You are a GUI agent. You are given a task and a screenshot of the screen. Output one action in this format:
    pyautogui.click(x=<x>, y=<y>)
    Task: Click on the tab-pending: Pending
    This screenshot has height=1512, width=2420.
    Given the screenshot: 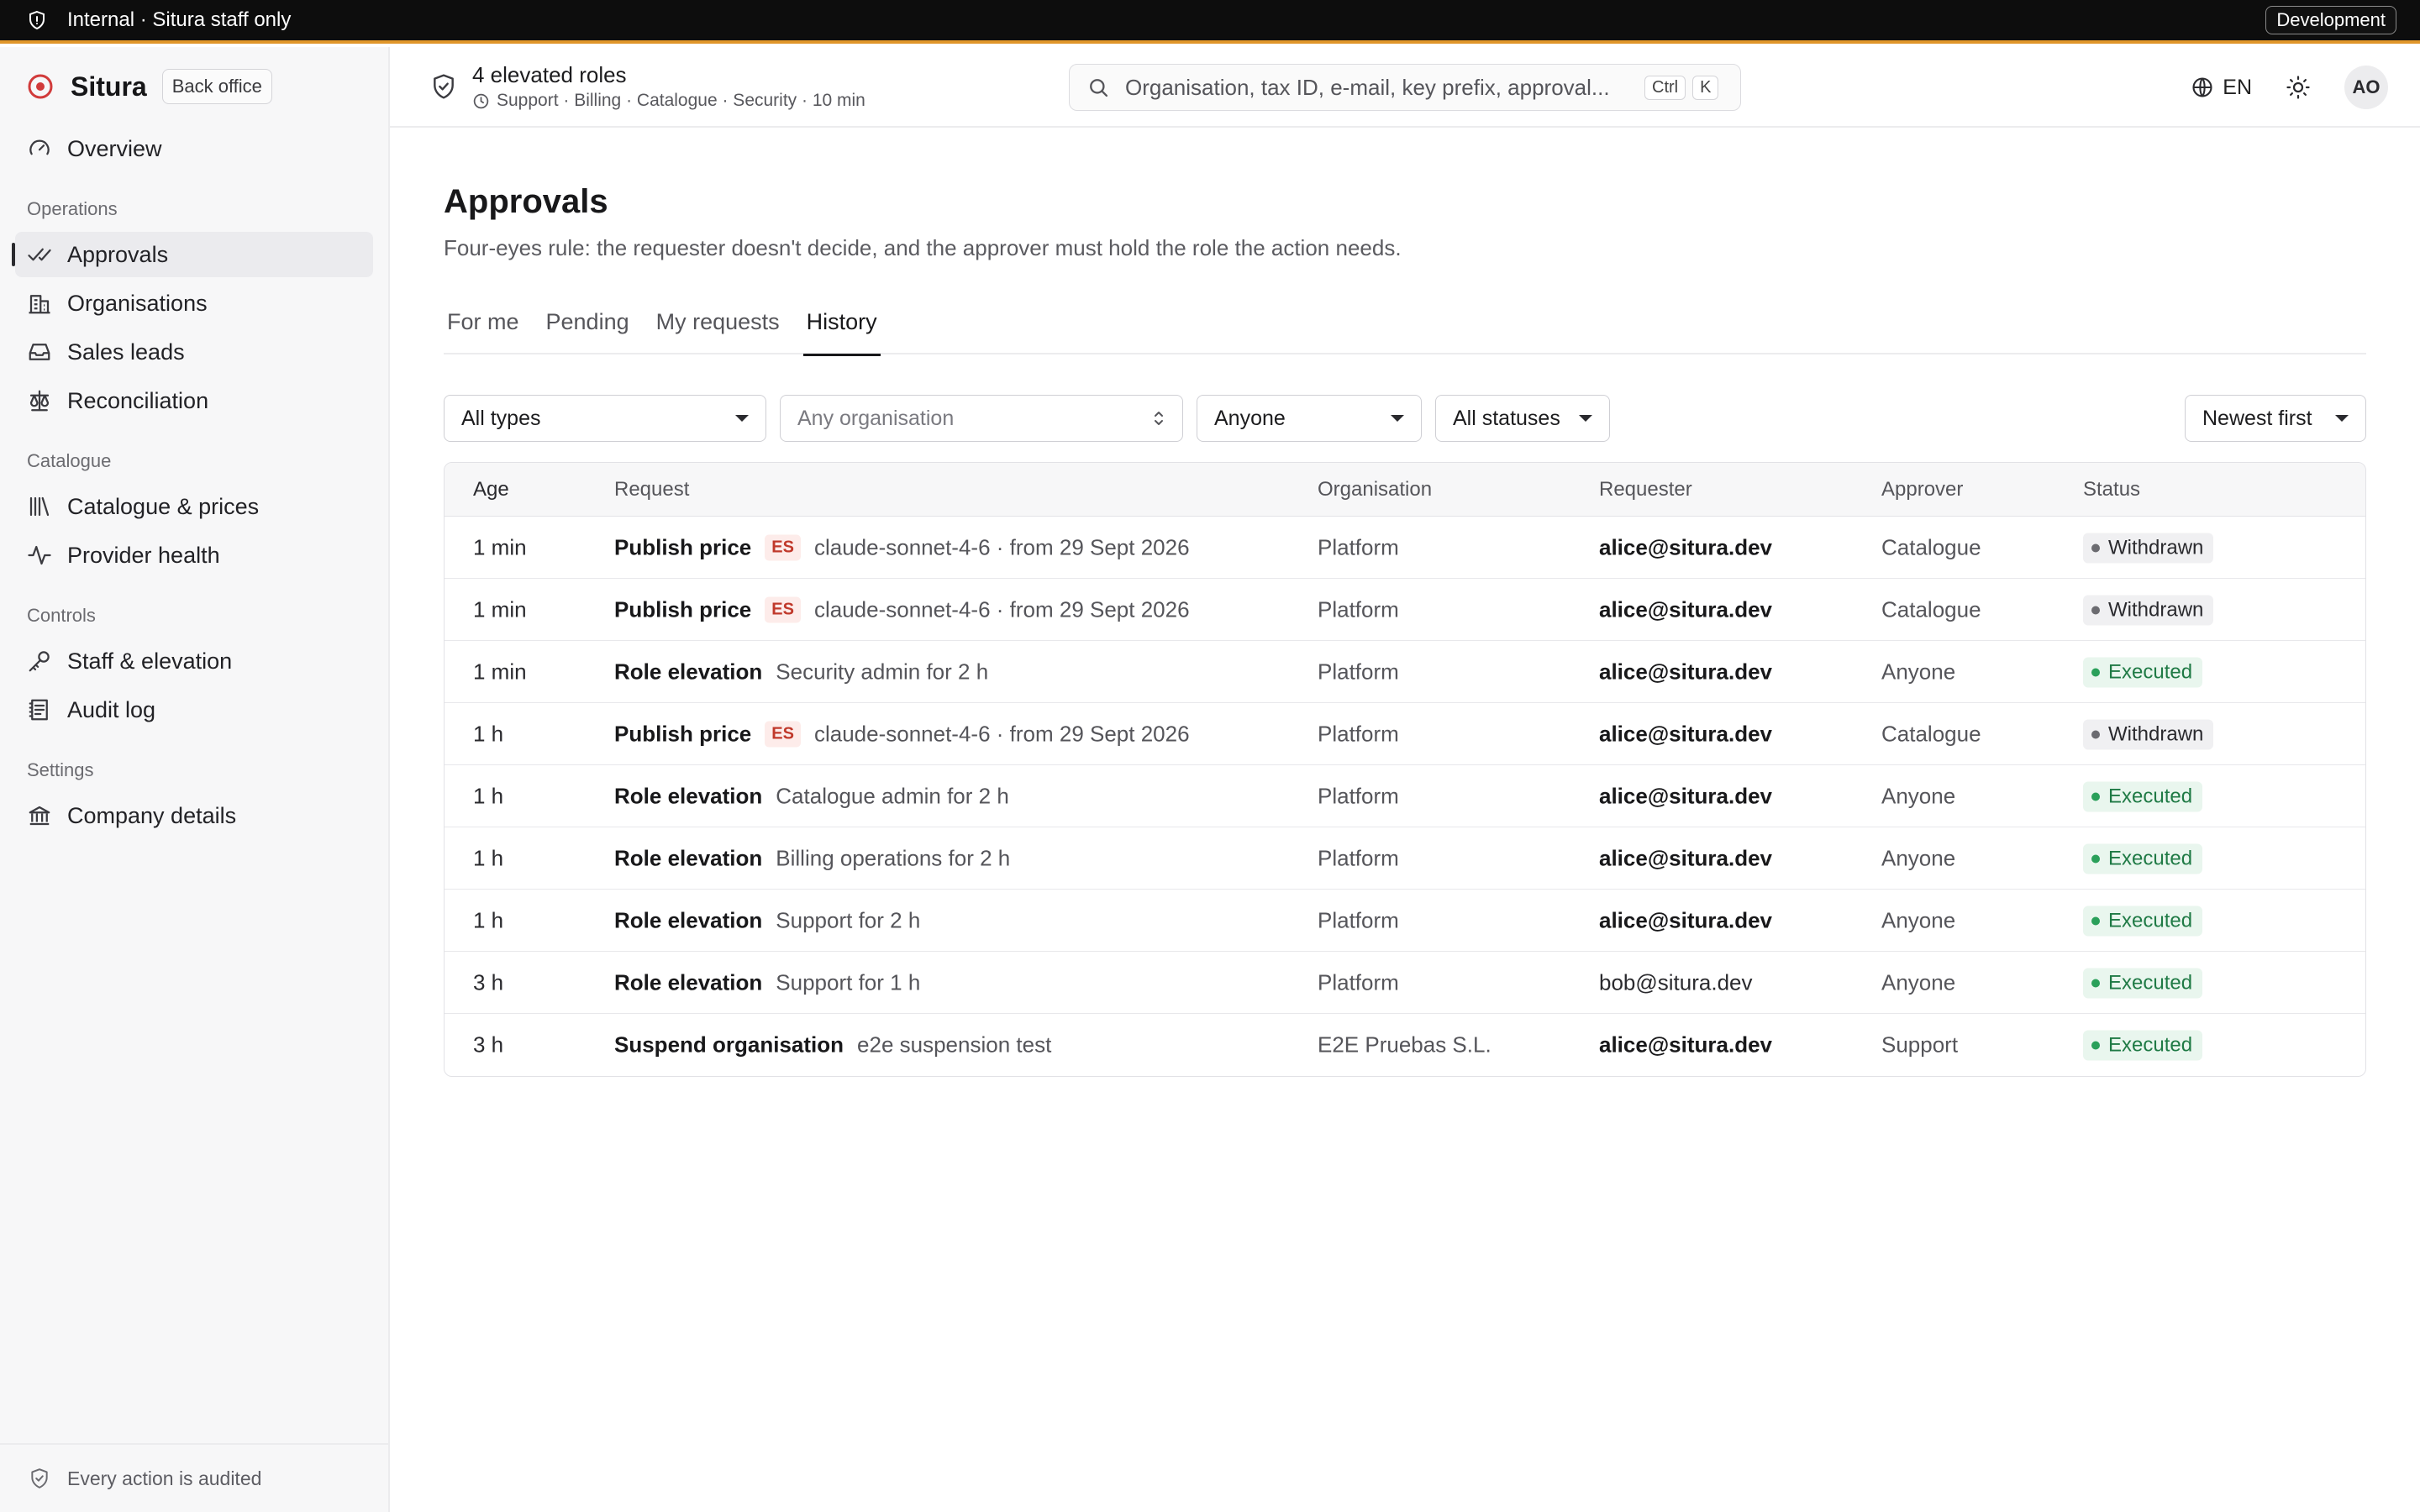 What is the action you would take?
    pyautogui.click(x=588, y=325)
    